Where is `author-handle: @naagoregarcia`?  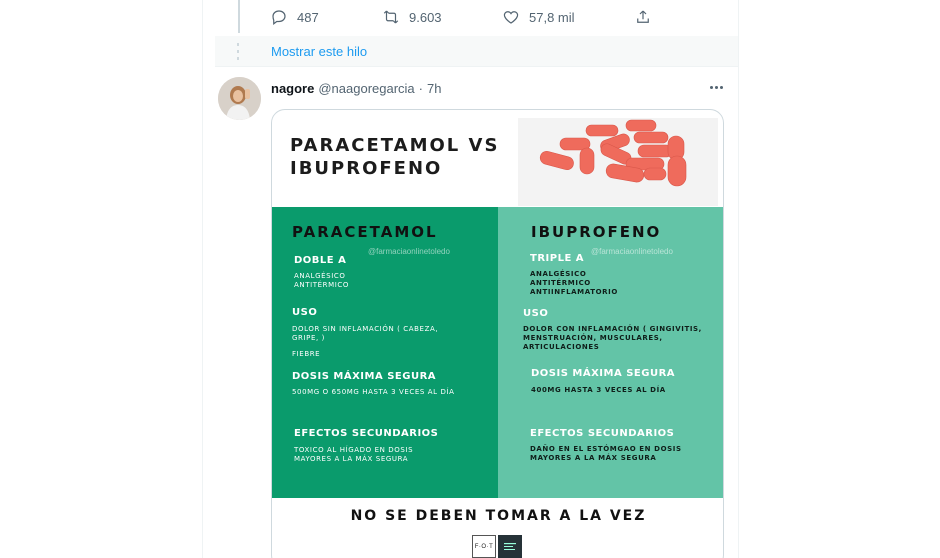 author-handle: @naagoregarcia is located at coordinates (366, 88).